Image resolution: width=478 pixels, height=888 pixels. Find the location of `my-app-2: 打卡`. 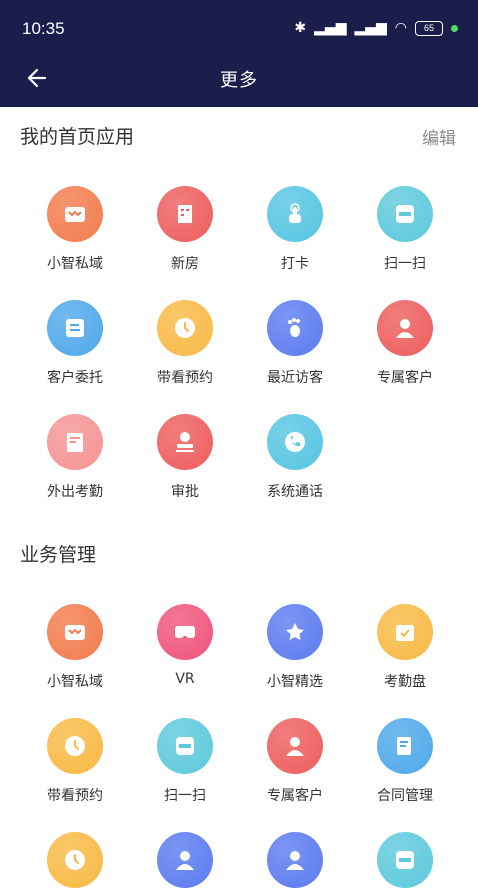

my-app-2: 打卡 is located at coordinates (295, 229).